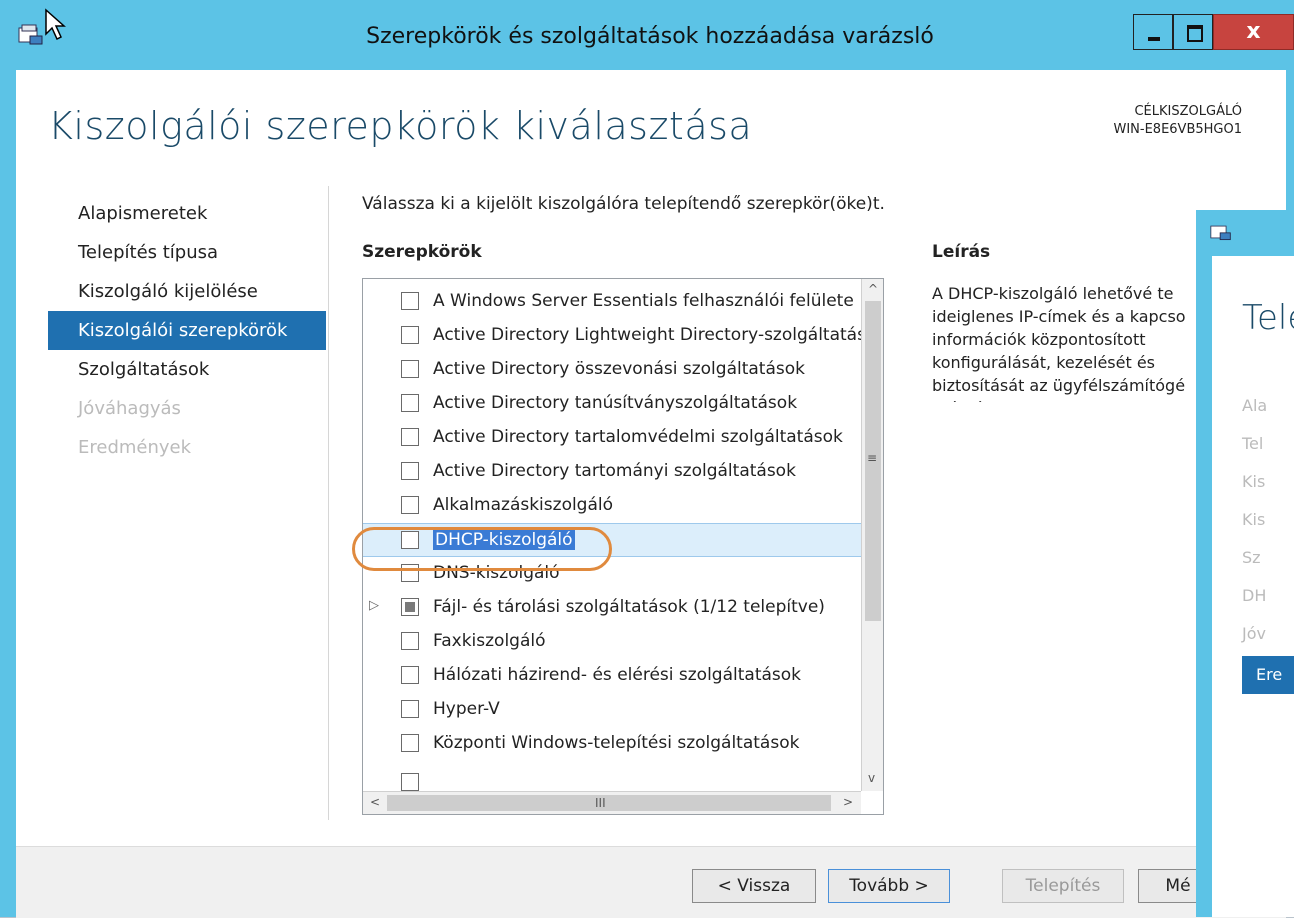  Describe the element at coordinates (873, 289) in the screenshot. I see `scroll-up-icon: ^` at that location.